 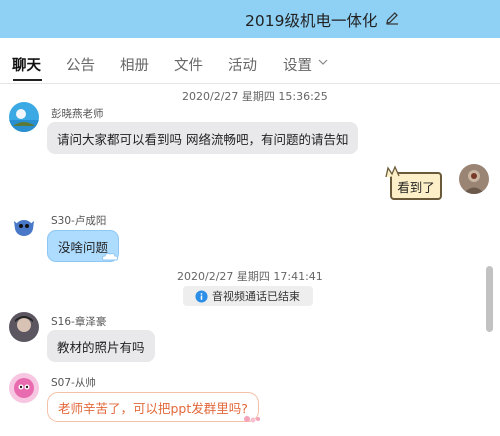 I want to click on message-text: 请问大家都可以看到吗 网络流畅吧，有问题的请告知, so click(x=203, y=139).